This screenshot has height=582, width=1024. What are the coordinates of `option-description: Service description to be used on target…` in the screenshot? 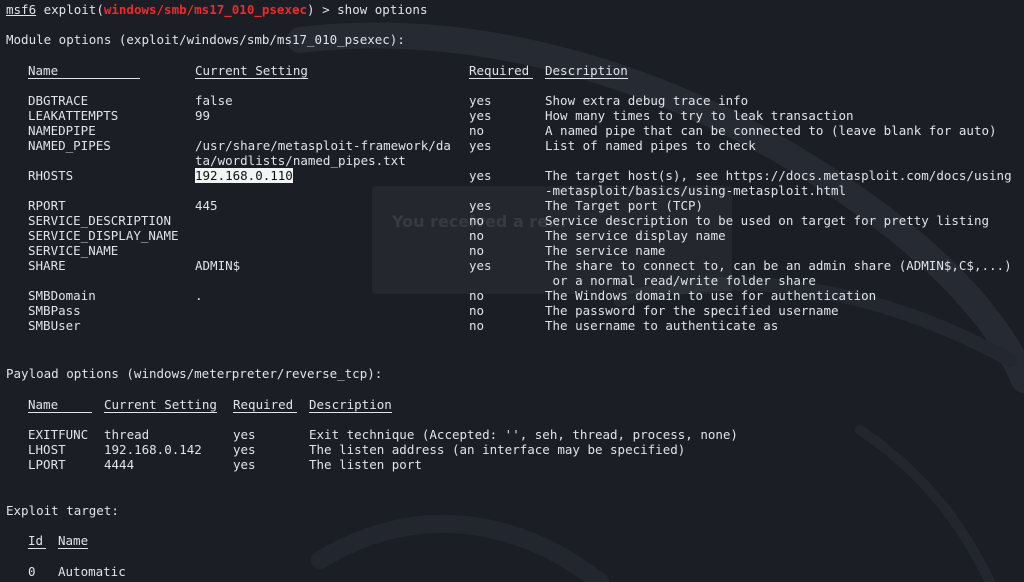 It's located at (767, 220).